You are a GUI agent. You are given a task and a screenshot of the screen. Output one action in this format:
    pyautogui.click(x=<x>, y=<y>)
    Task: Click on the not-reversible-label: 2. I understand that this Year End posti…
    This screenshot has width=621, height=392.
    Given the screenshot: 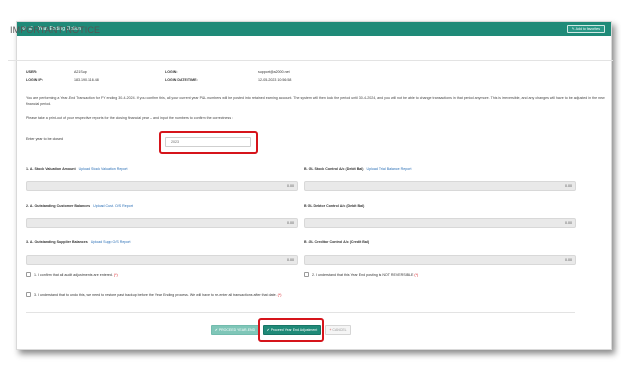 What is the action you would take?
    pyautogui.click(x=363, y=274)
    